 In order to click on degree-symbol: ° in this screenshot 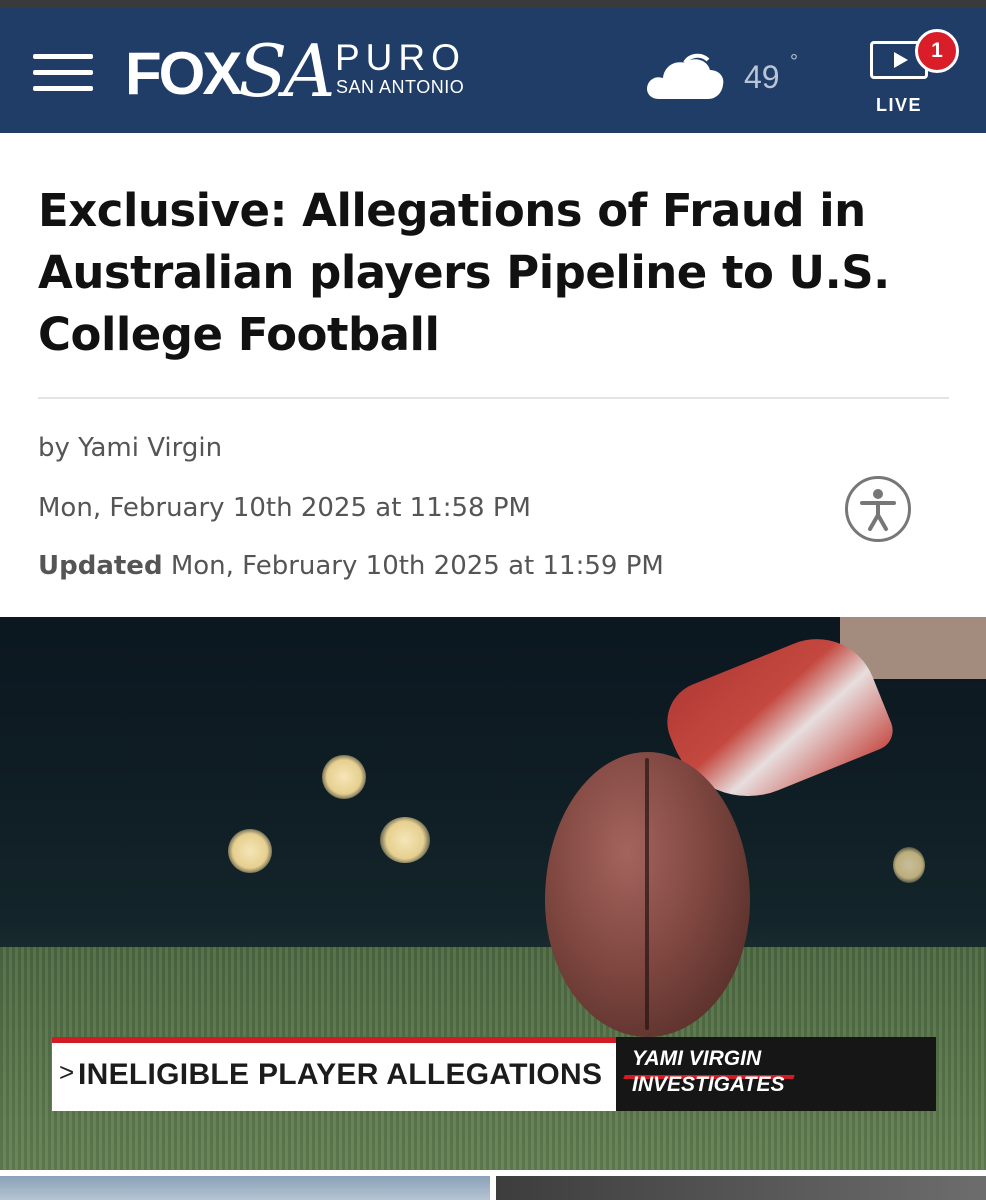, I will do `click(794, 62)`.